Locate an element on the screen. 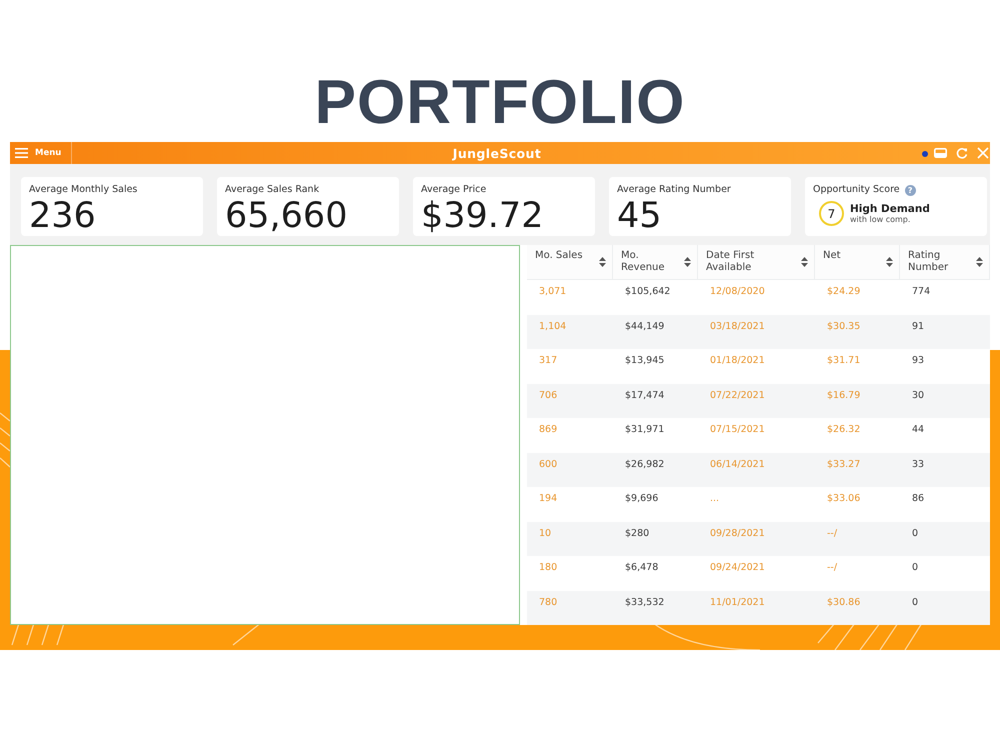 The width and height of the screenshot is (1000, 750). window-icon is located at coordinates (940, 153).